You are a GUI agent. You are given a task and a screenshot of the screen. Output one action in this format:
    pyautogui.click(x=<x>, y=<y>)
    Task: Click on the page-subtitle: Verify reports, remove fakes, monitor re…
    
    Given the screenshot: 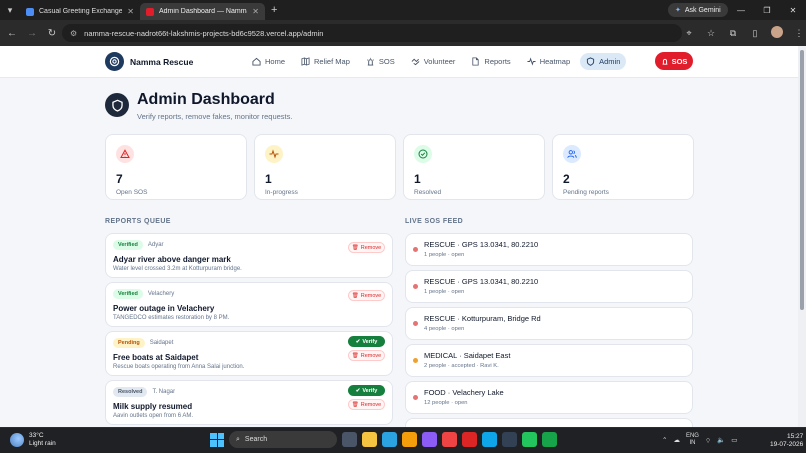 What is the action you would take?
    pyautogui.click(x=215, y=116)
    